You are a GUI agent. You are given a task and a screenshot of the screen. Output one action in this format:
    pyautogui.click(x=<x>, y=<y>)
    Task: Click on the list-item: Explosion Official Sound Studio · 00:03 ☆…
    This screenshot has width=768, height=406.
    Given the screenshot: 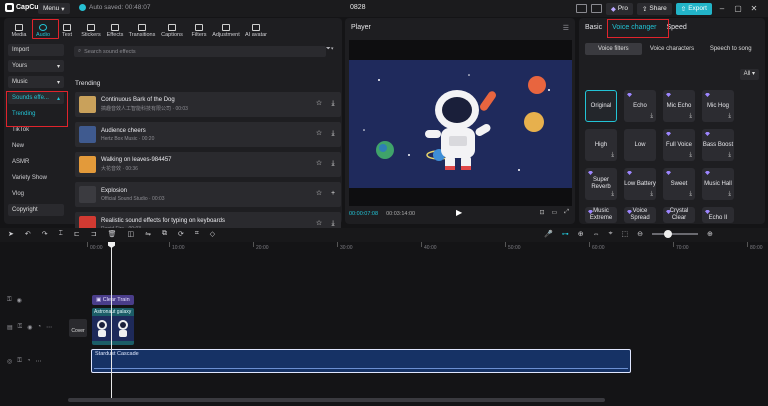 What is the action you would take?
    pyautogui.click(x=208, y=194)
    